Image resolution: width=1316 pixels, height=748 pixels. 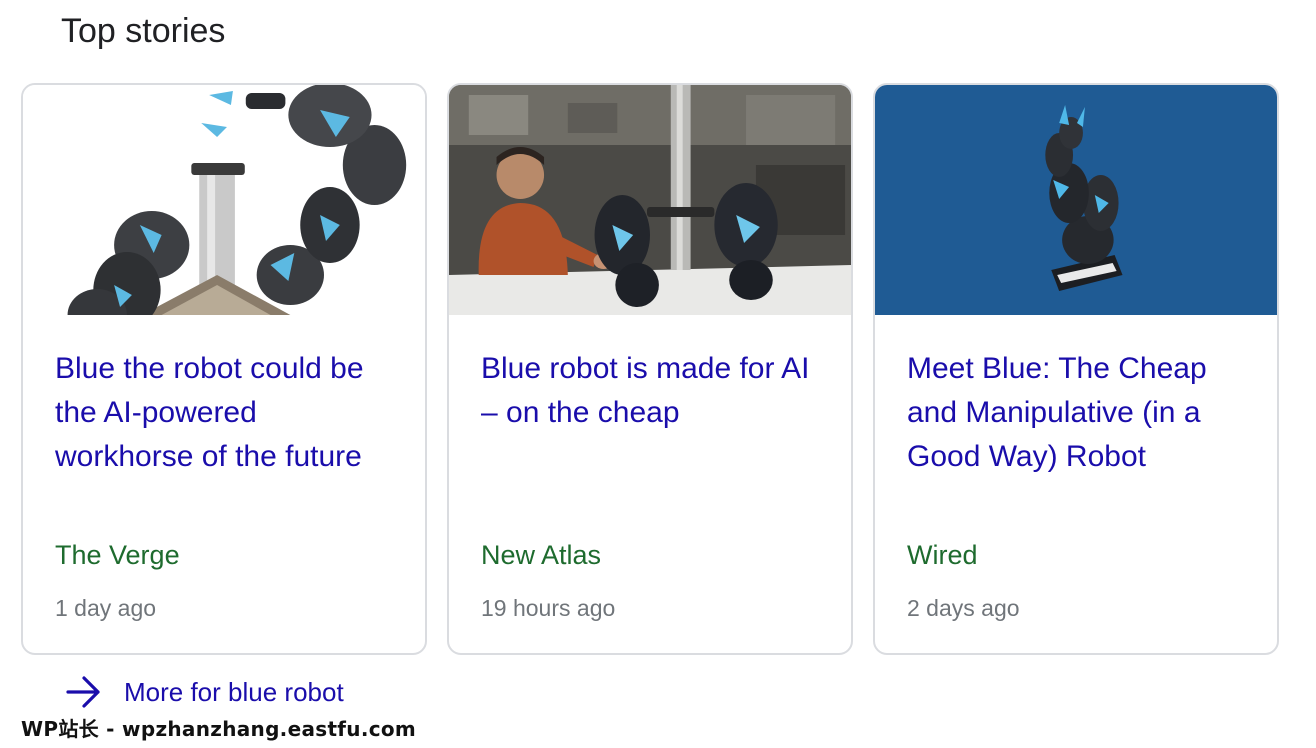 I want to click on section-title: Top stories, so click(x=143, y=31).